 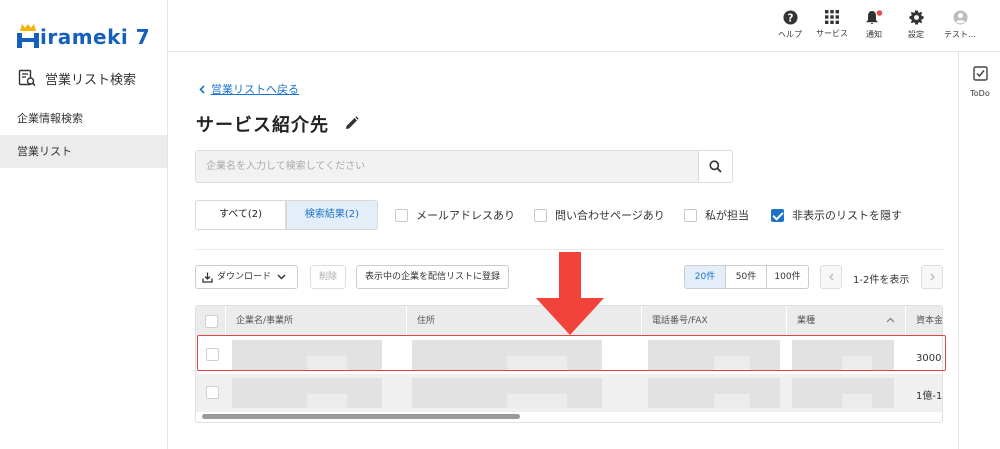 I want to click on filter-has-contact-page-checkbox, so click(x=540, y=215).